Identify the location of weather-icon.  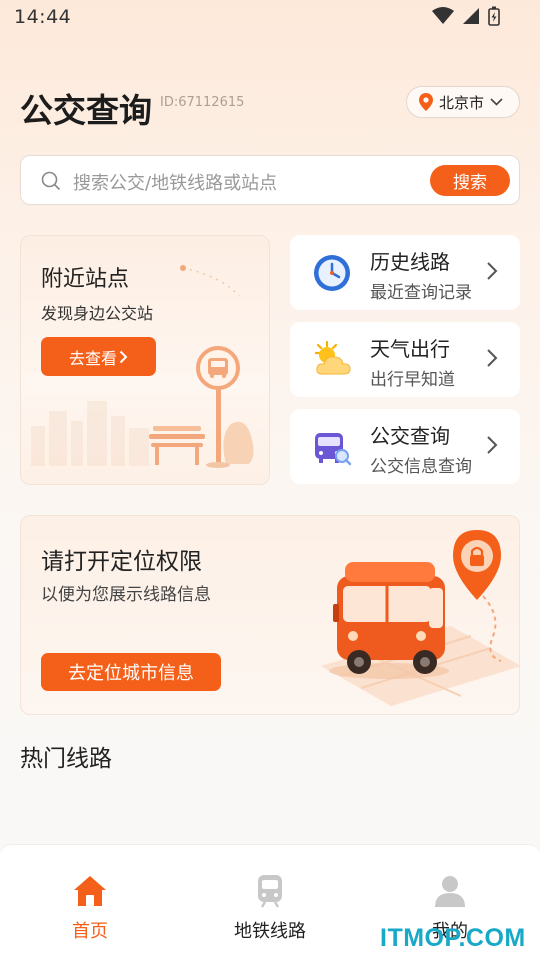
(332, 357).